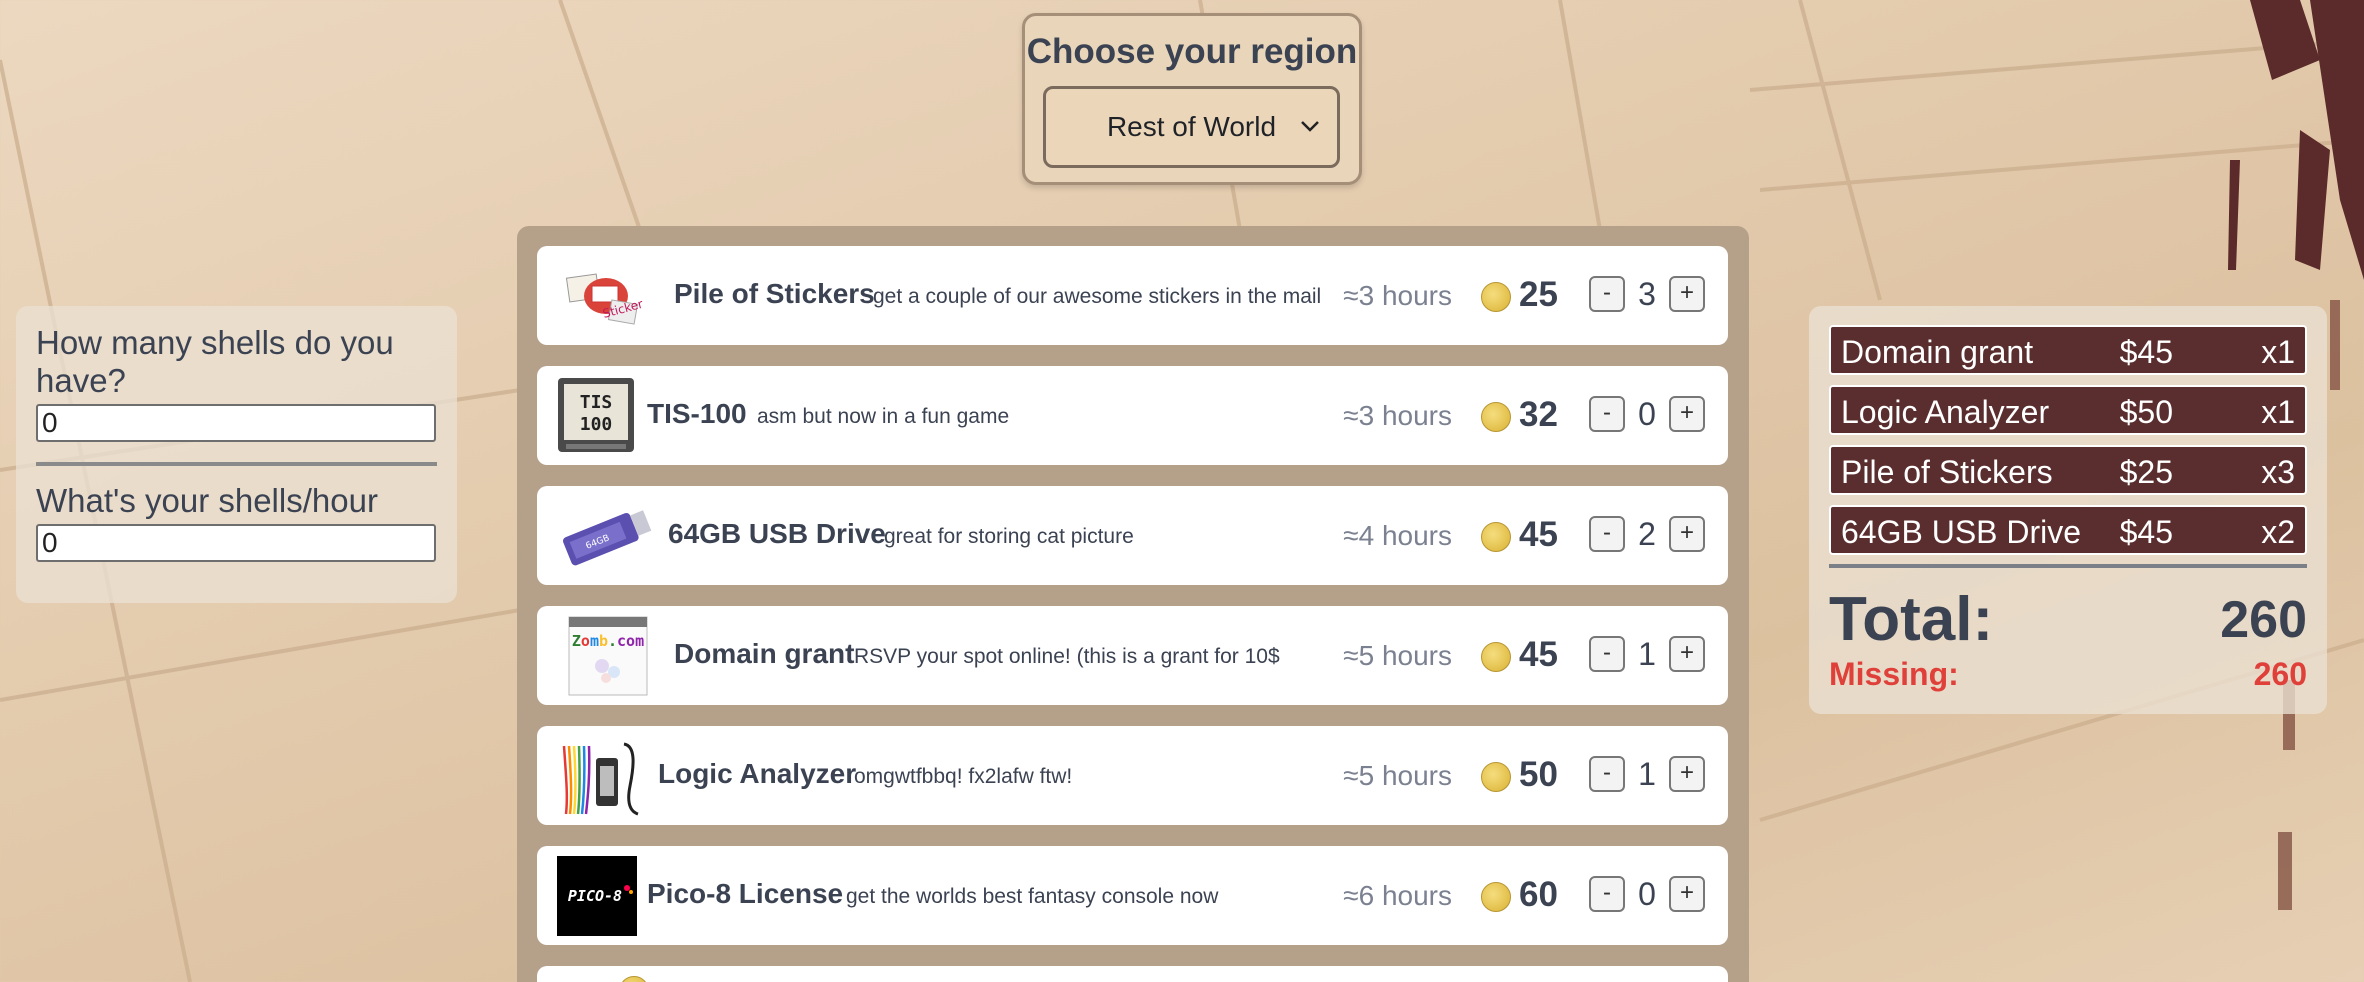  Describe the element at coordinates (774, 293) in the screenshot. I see `item-name: Pile of Stickers` at that location.